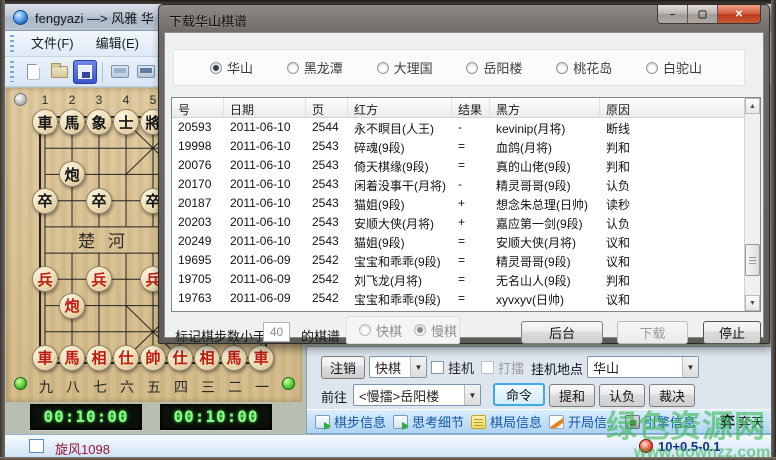 The width and height of the screenshot is (776, 460). What do you see at coordinates (153, 357) in the screenshot?
I see `piece-帥: 帥` at bounding box center [153, 357].